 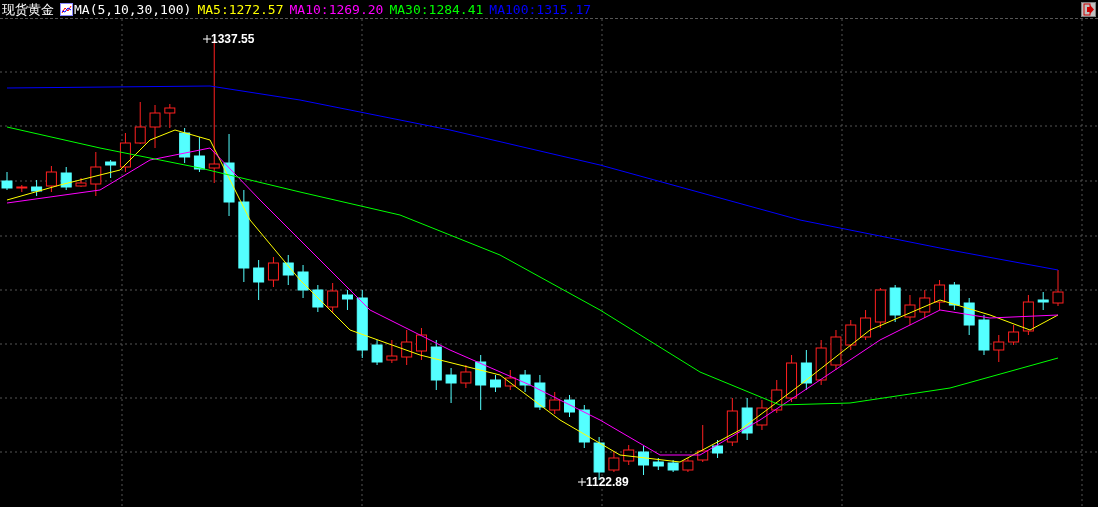 What do you see at coordinates (66, 9) in the screenshot?
I see `line-chart-icon` at bounding box center [66, 9].